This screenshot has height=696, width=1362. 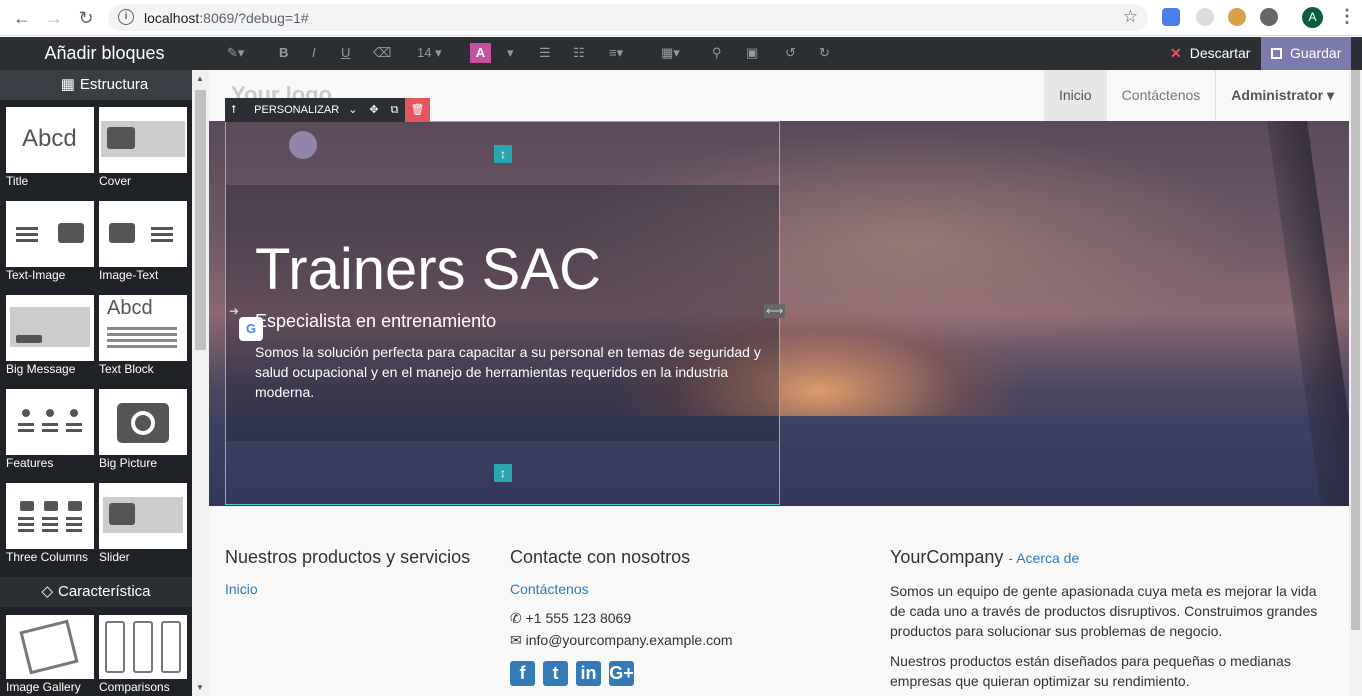 What do you see at coordinates (104, 591) in the screenshot?
I see `section-feature-label: Característica` at bounding box center [104, 591].